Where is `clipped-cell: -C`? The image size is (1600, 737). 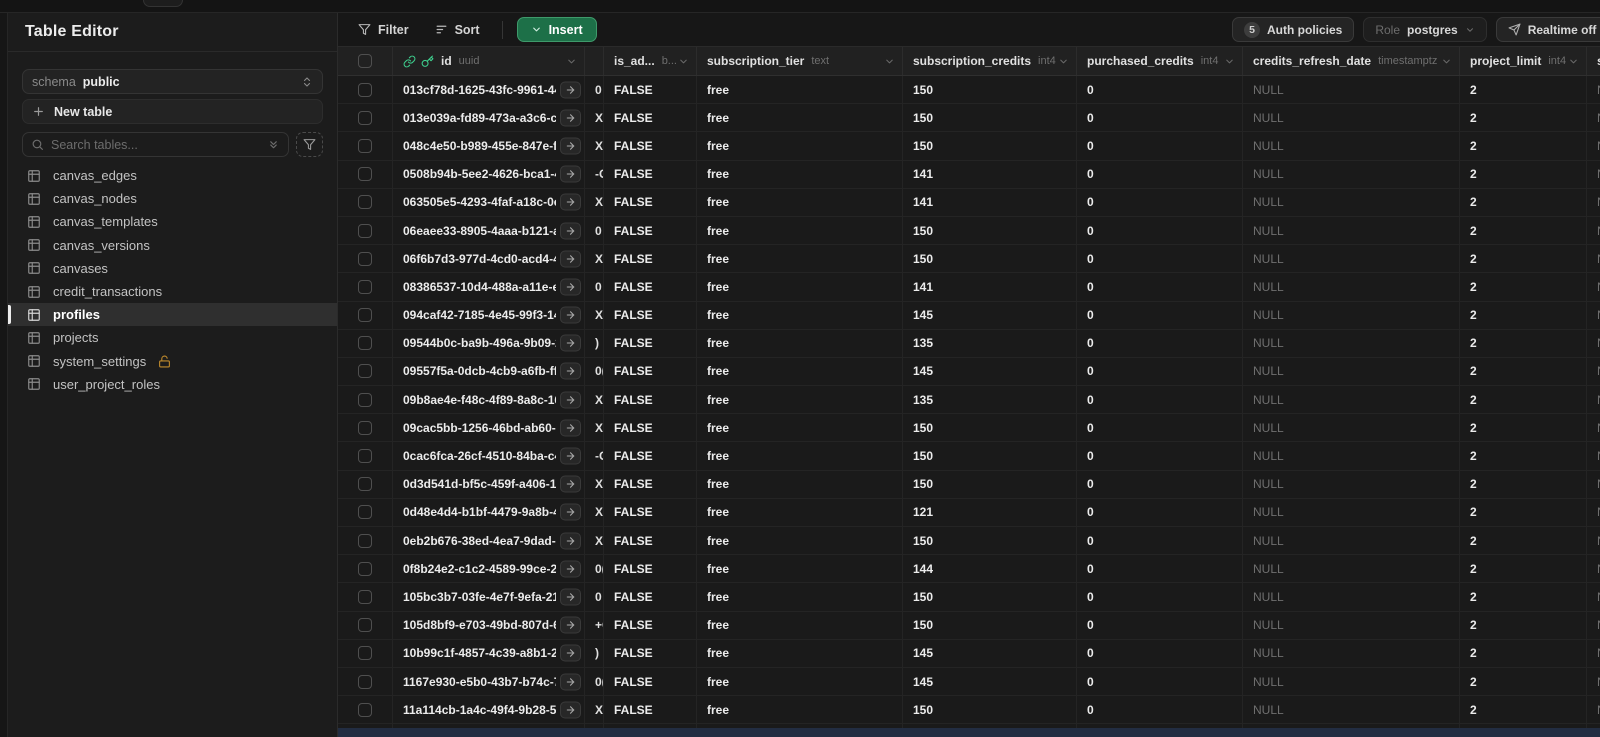 clipped-cell: -C is located at coordinates (594, 174).